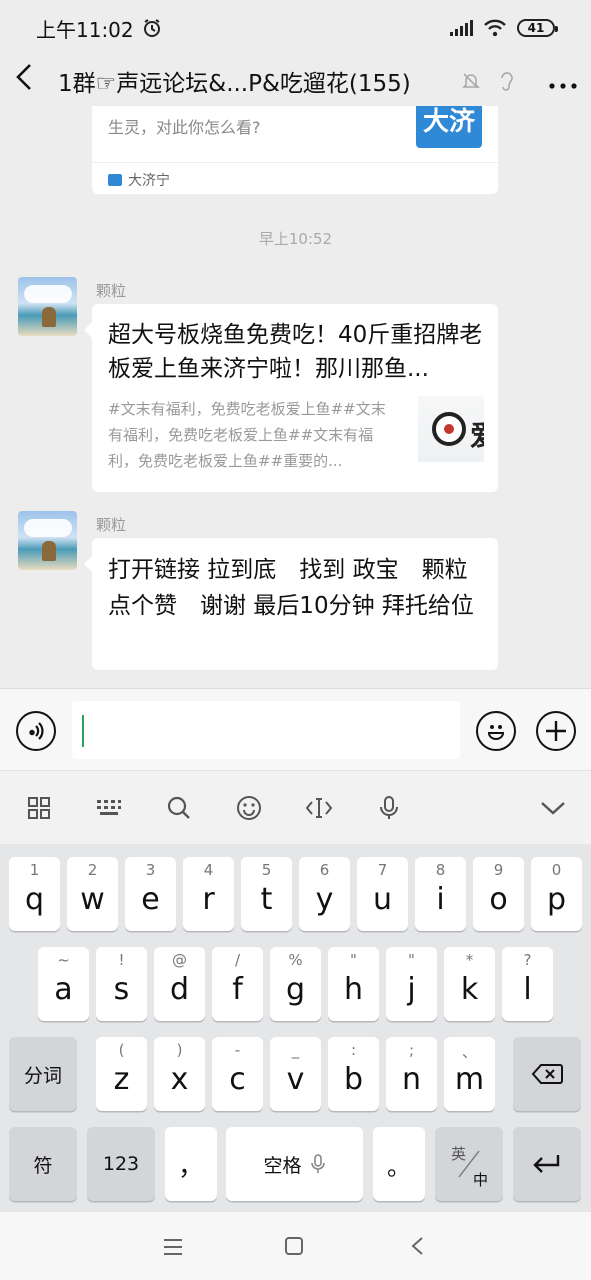 This screenshot has height=1280, width=591. I want to click on key-hint: 4, so click(208, 870).